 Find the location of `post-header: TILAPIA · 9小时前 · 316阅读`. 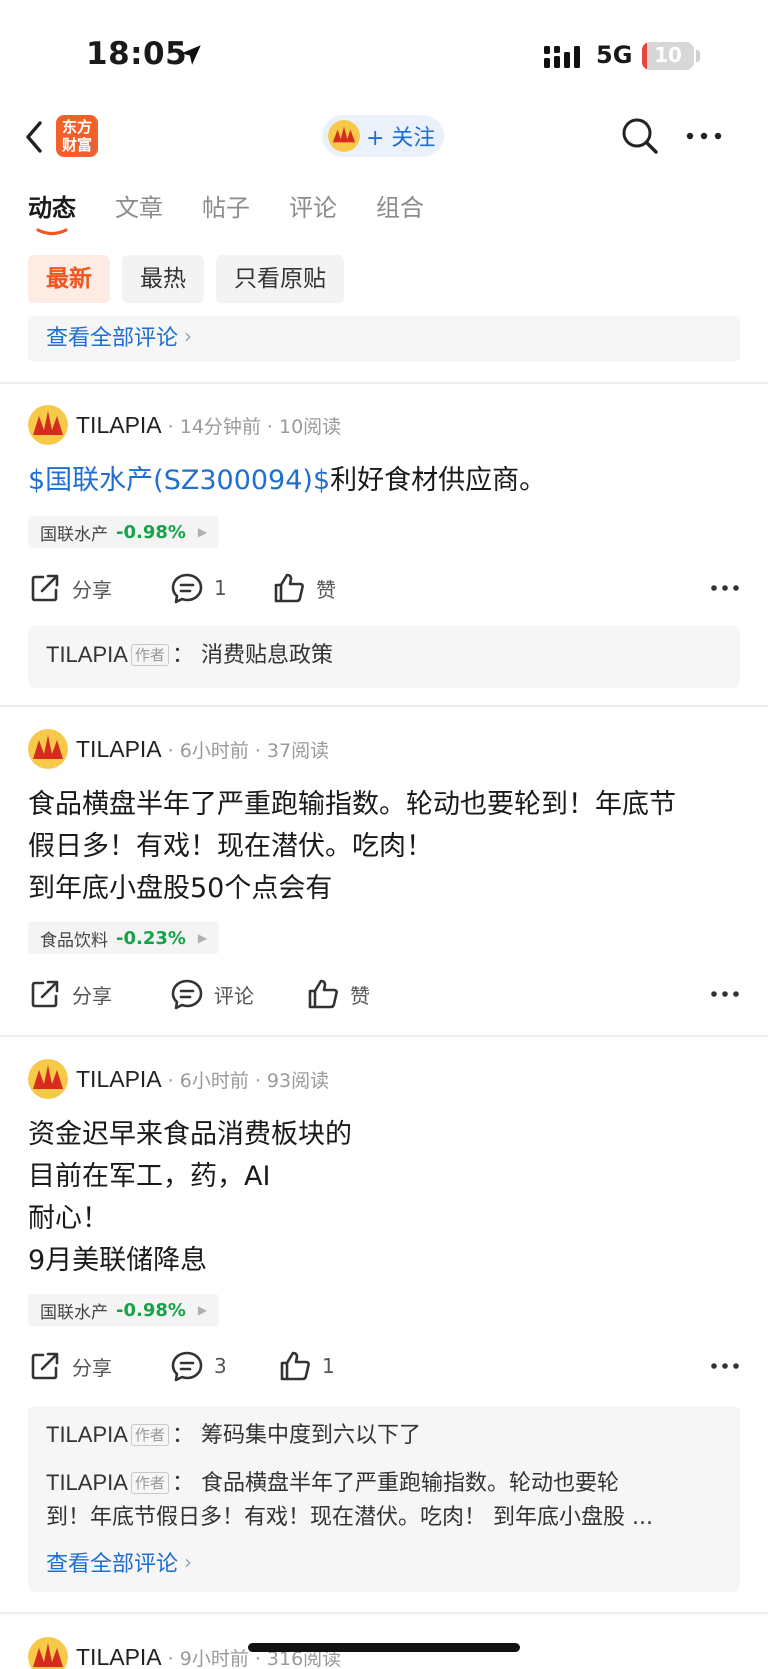

post-header: TILAPIA · 9小时前 · 316阅读 is located at coordinates (184, 1652).